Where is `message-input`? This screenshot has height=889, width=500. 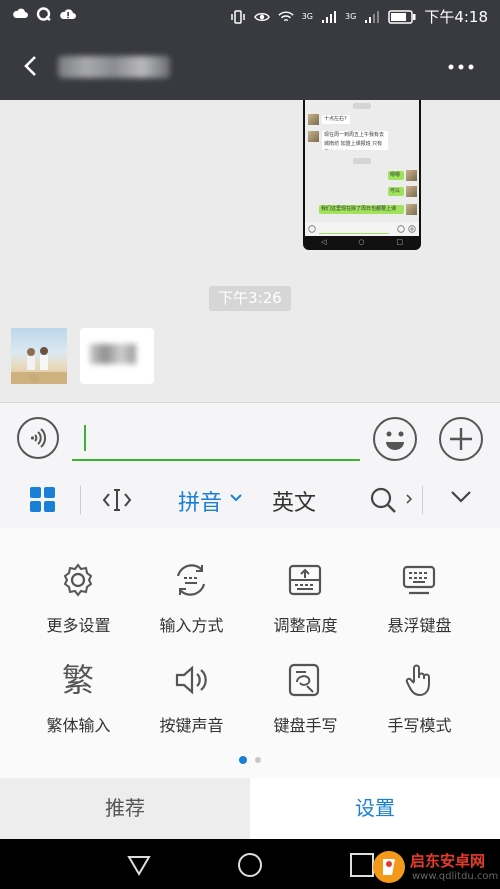 message-input is located at coordinates (216, 439).